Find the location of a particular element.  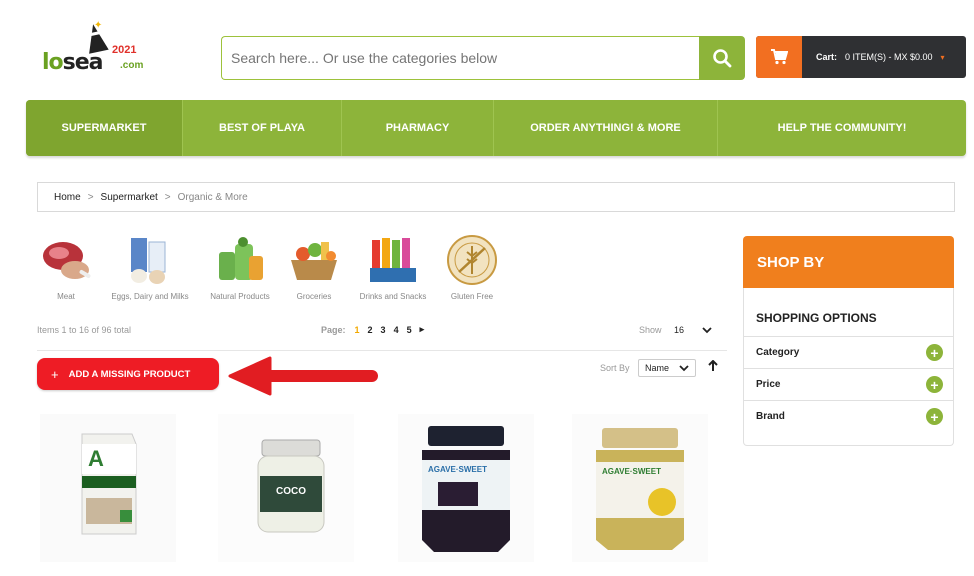

category-label: Drinks and Snacks is located at coordinates (393, 296).